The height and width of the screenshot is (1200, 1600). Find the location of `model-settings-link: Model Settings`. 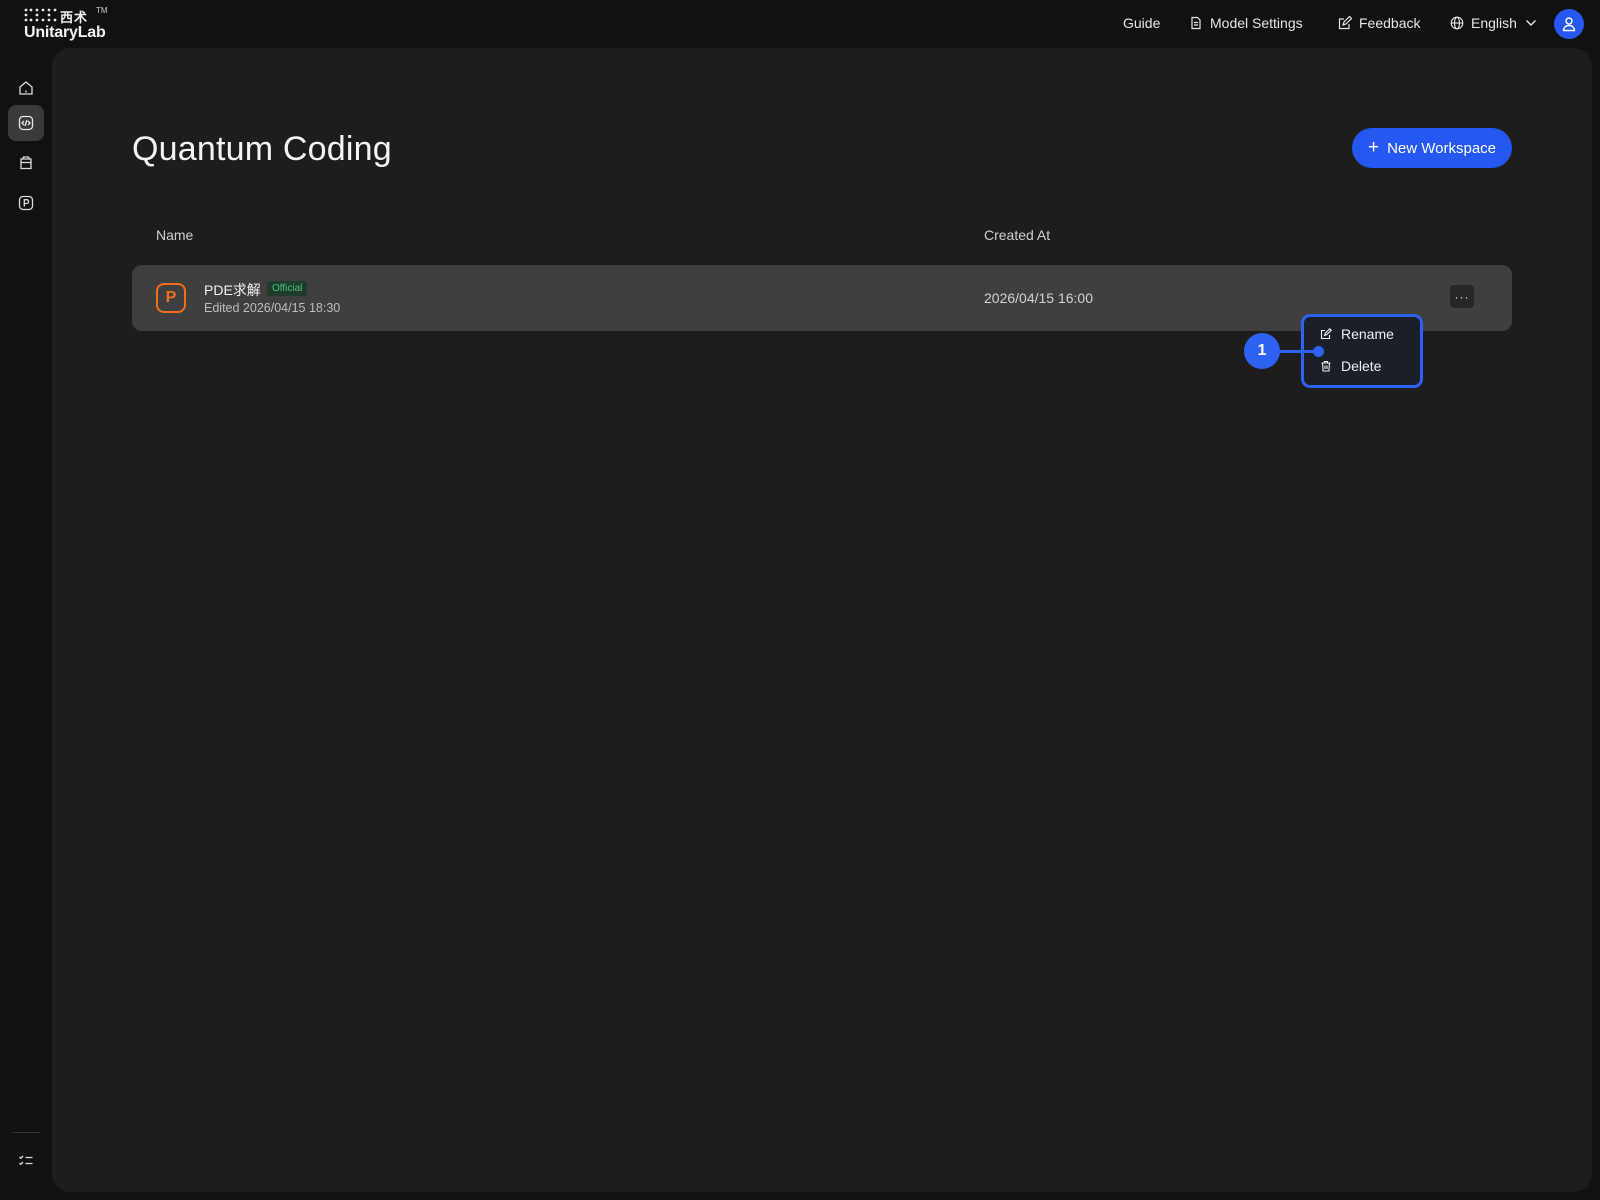

model-settings-link: Model Settings is located at coordinates (1246, 23).